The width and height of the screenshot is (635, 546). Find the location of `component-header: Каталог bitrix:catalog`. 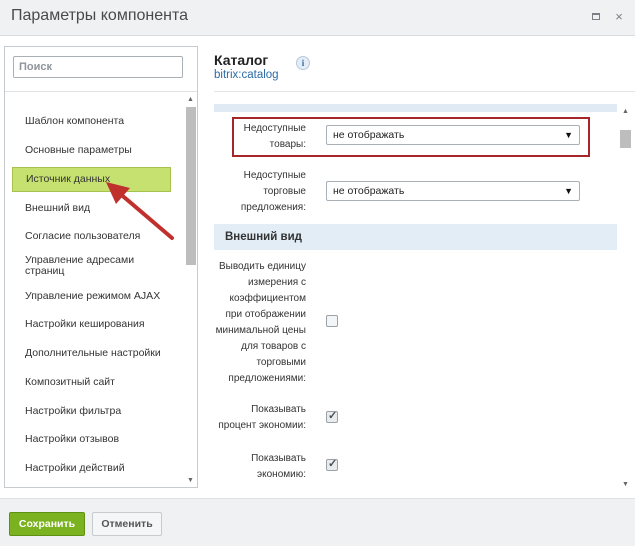

component-header: Каталог bitrix:catalog is located at coordinates (246, 66).